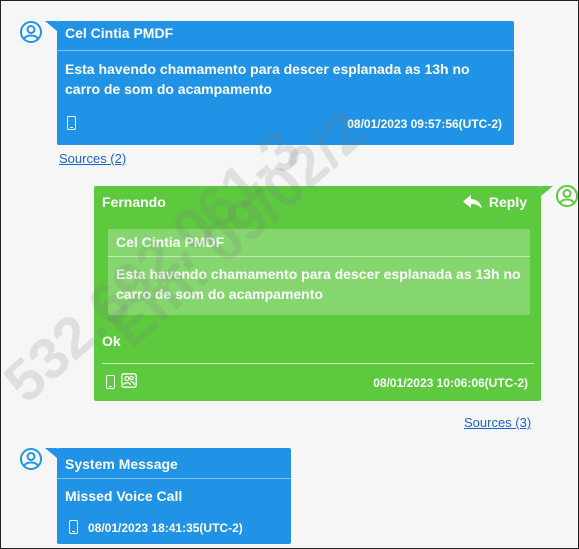  Describe the element at coordinates (92, 158) in the screenshot. I see `sources-link: Sources (2)` at that location.